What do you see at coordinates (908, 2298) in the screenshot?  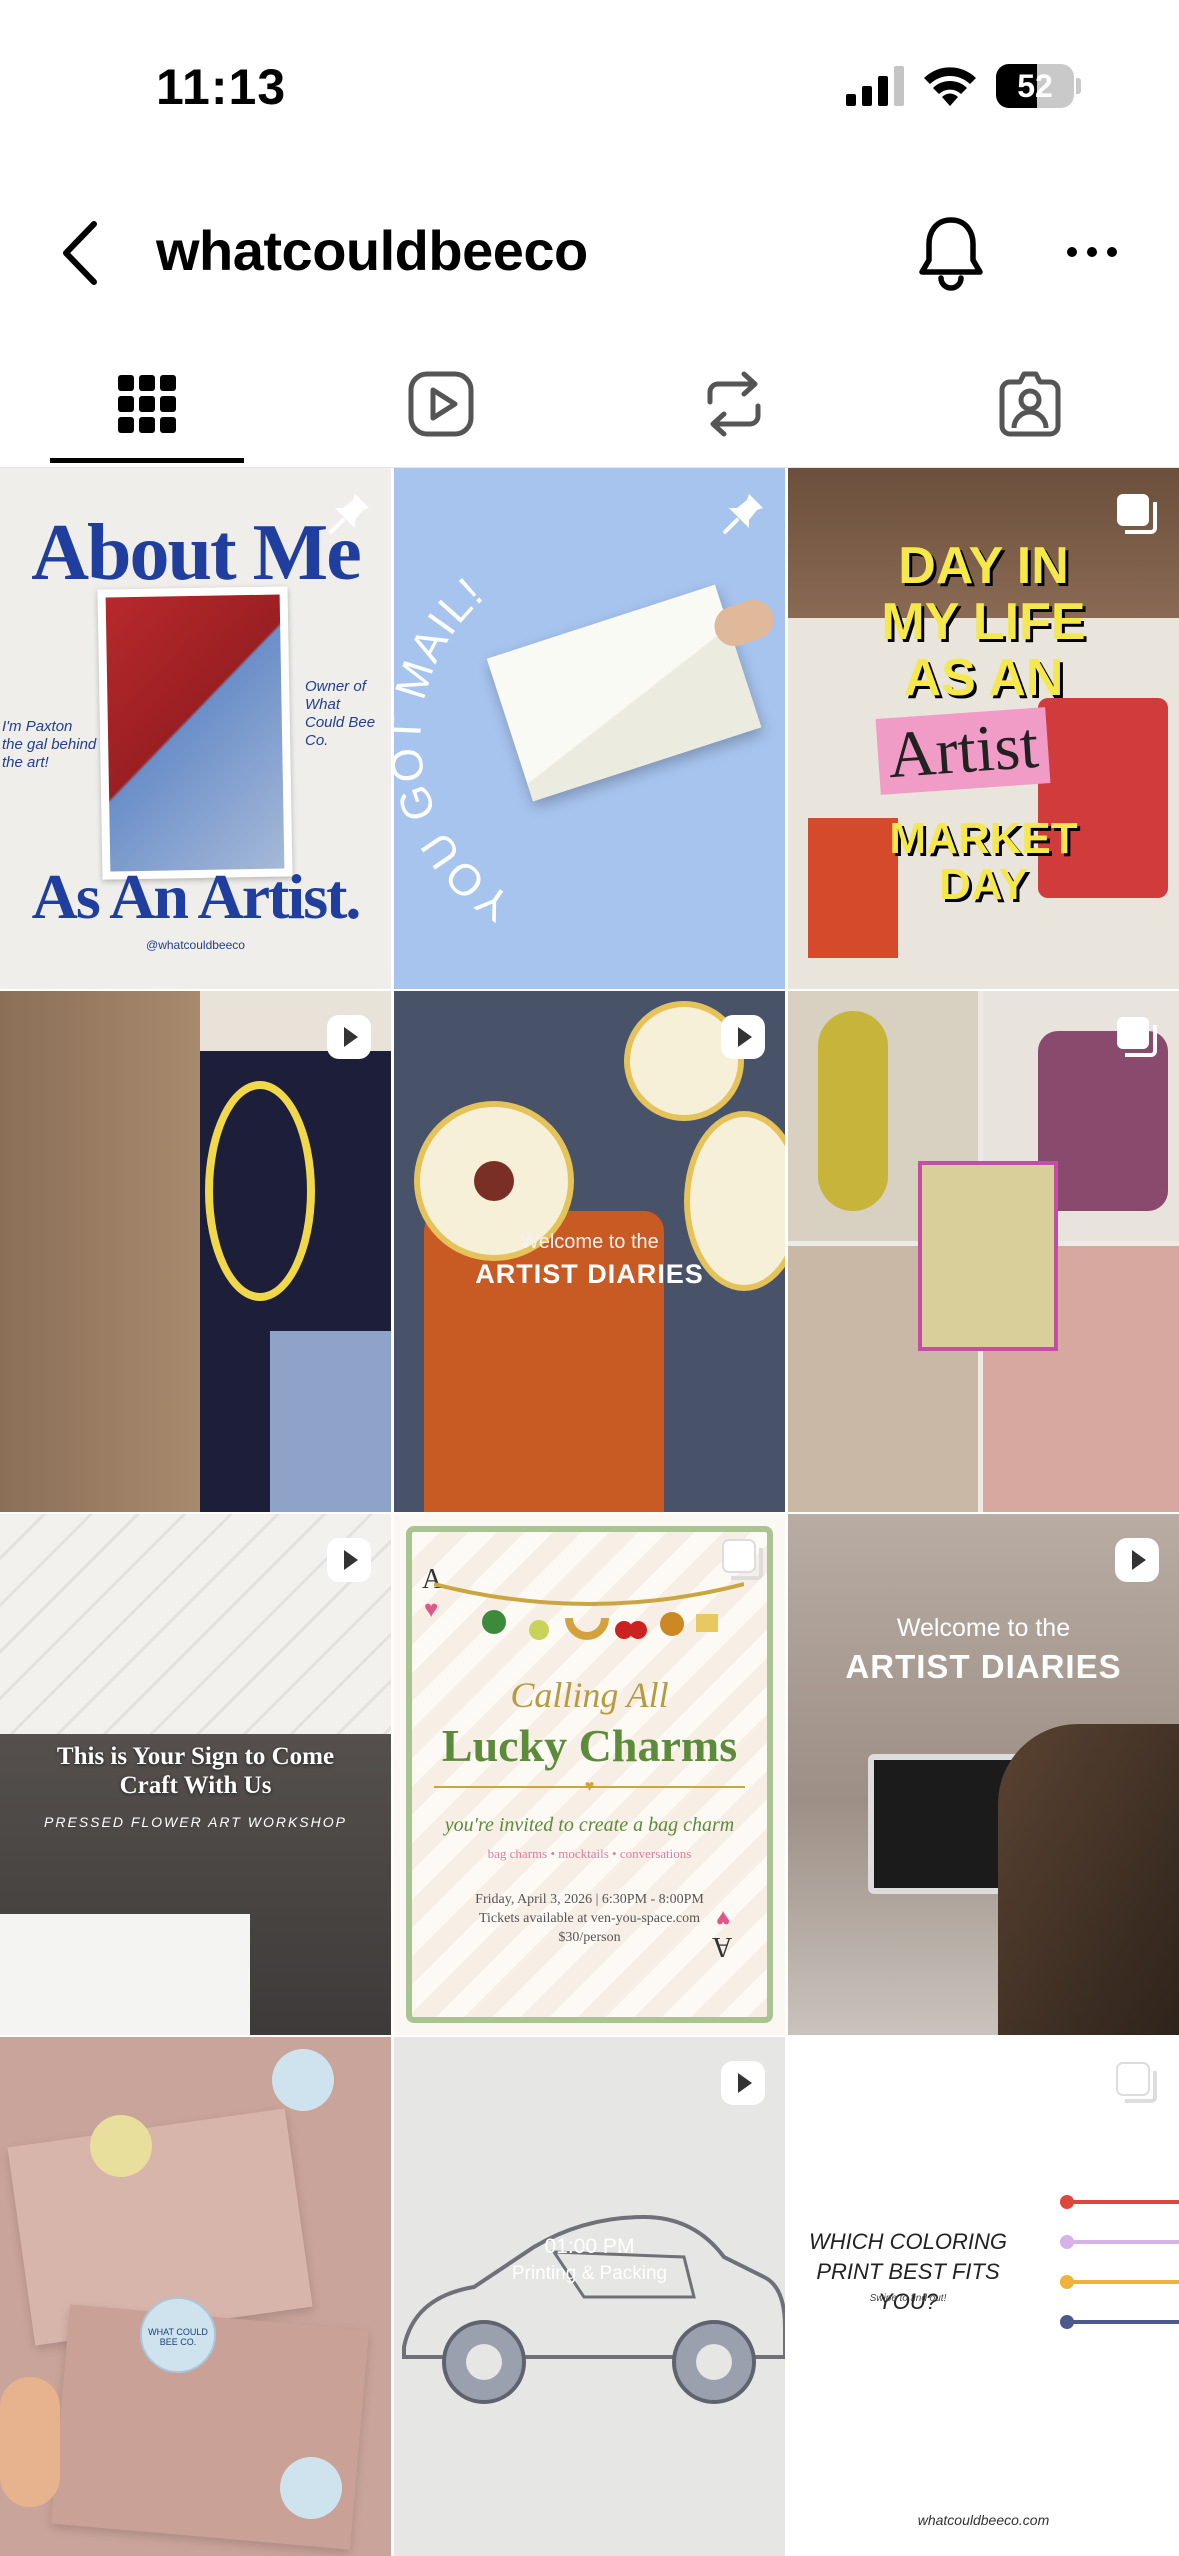 I see `post-caption: Swipe to find out!` at bounding box center [908, 2298].